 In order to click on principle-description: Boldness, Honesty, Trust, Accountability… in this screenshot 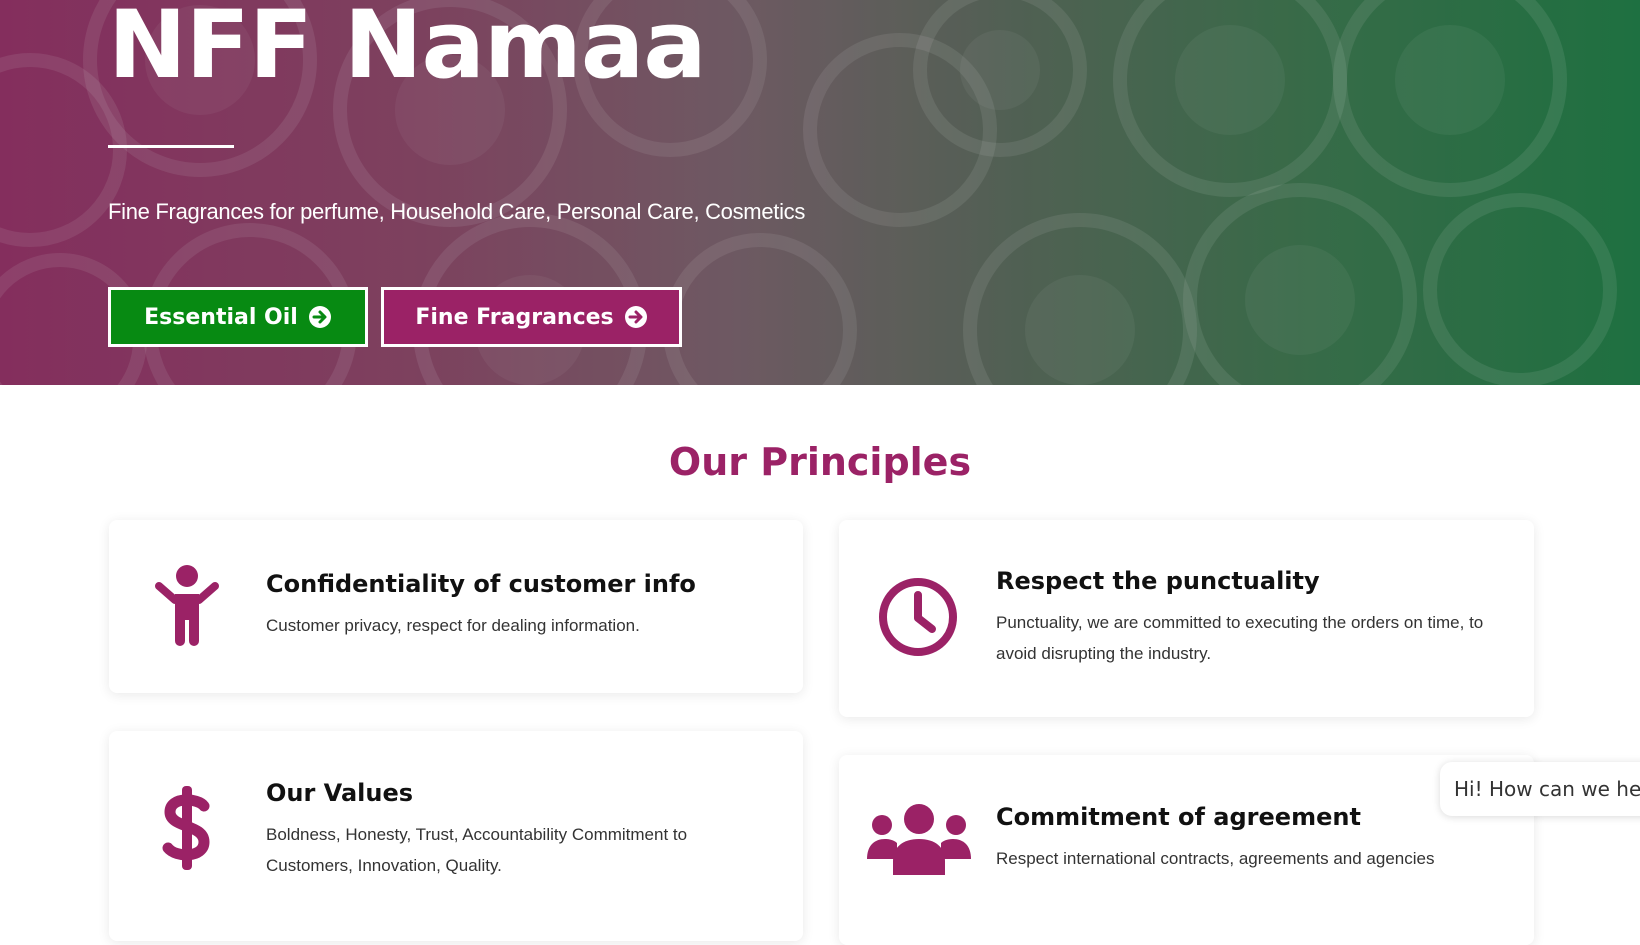, I will do `click(477, 850)`.